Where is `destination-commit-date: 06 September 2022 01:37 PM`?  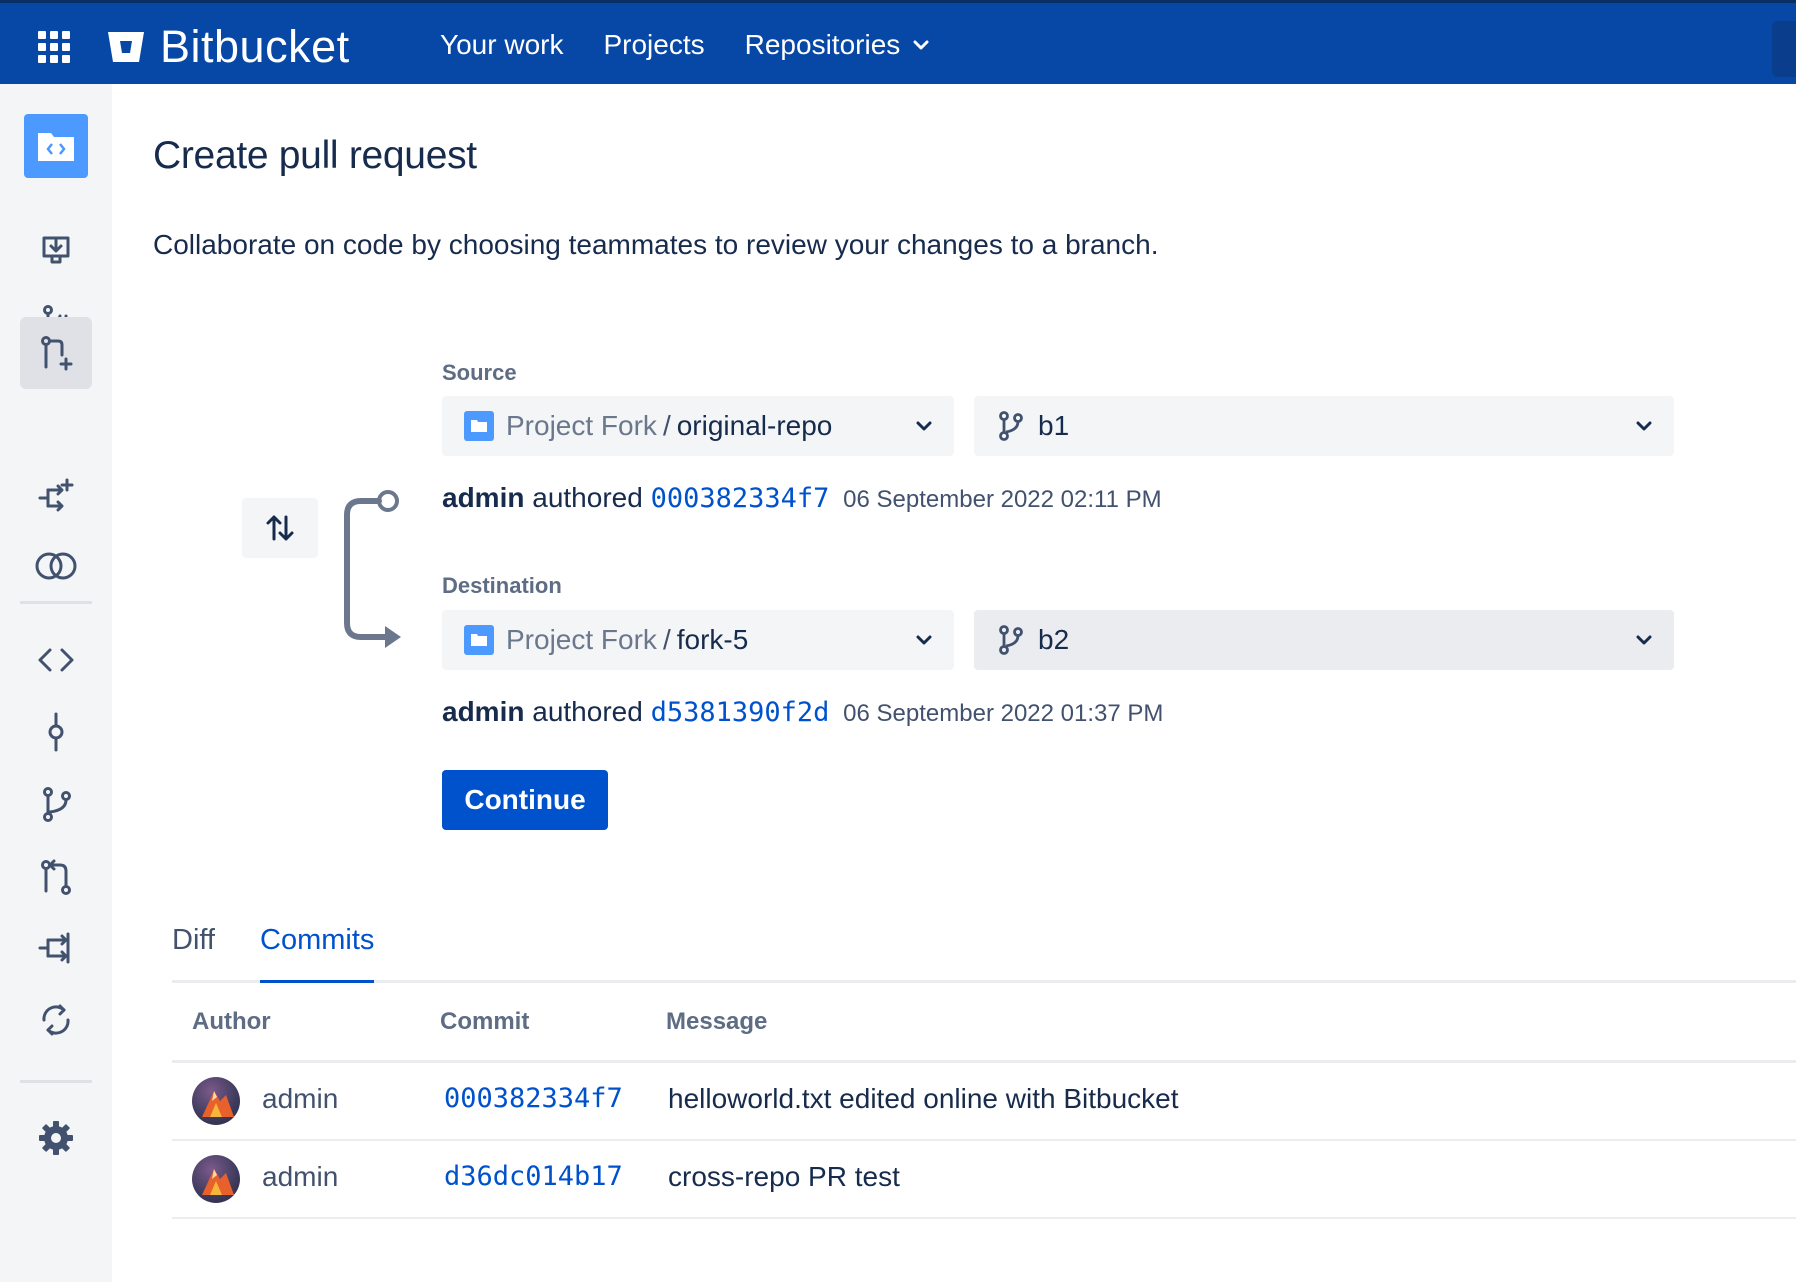
destination-commit-date: 06 September 2022 01:37 PM is located at coordinates (1003, 713).